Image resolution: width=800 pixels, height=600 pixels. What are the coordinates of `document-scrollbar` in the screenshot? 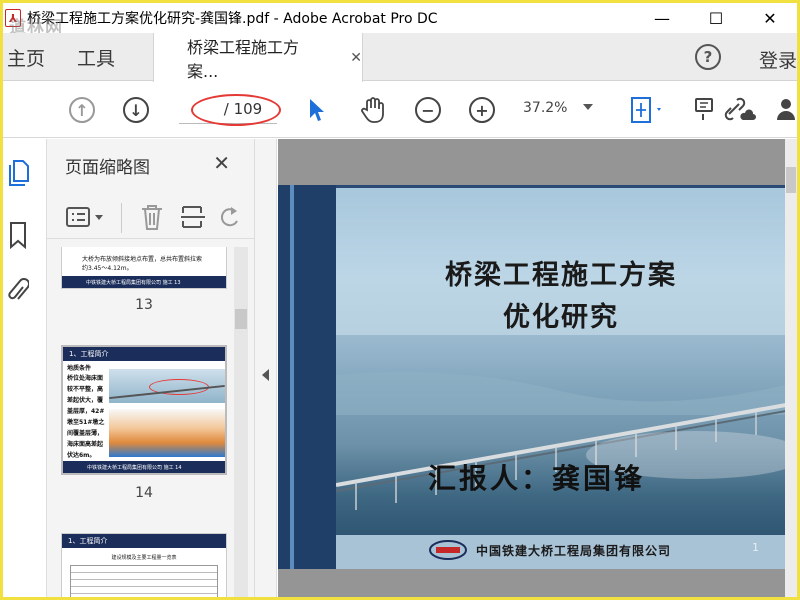 It's located at (791, 368).